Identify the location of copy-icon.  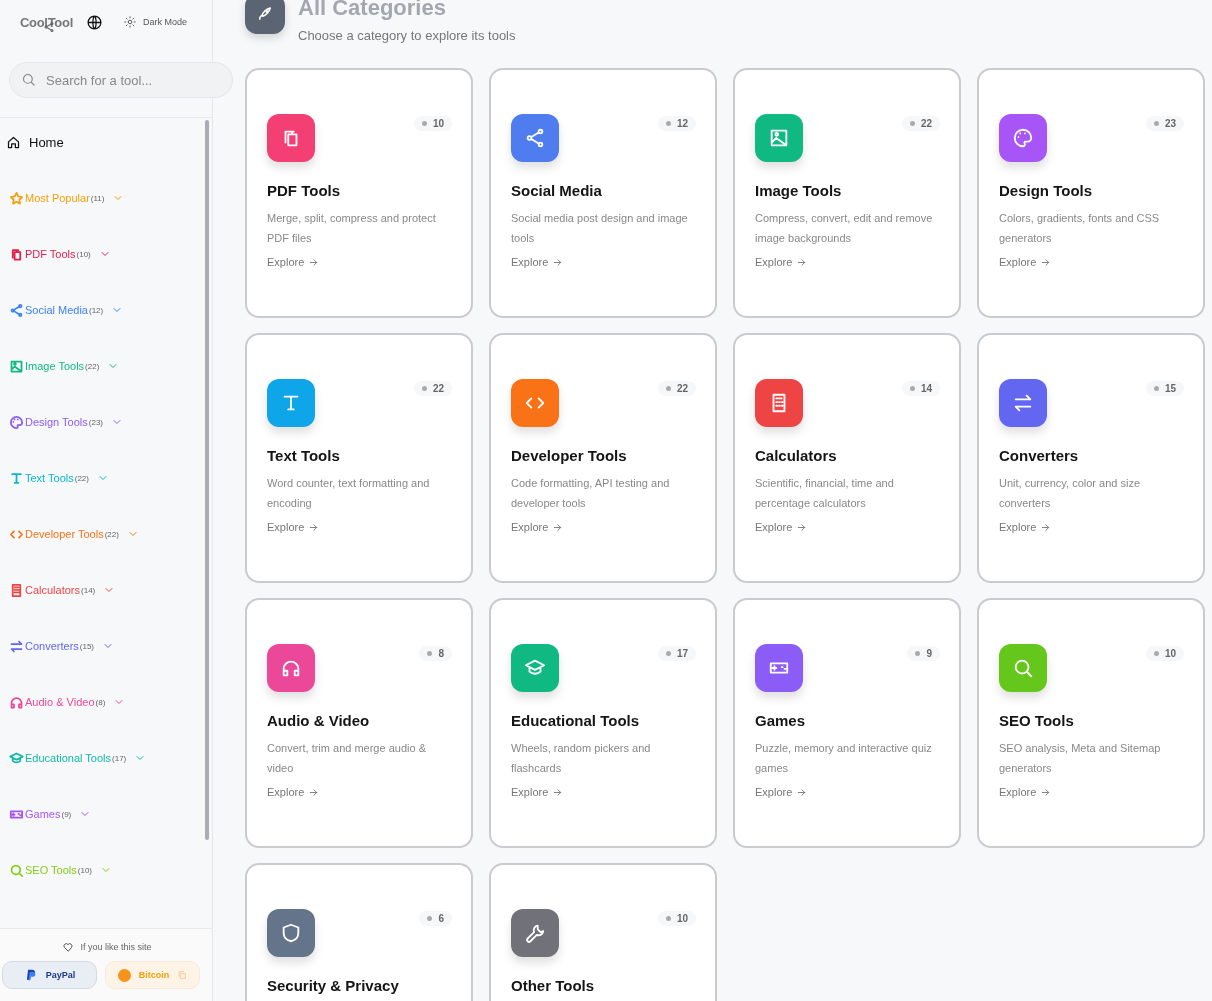
(182, 975).